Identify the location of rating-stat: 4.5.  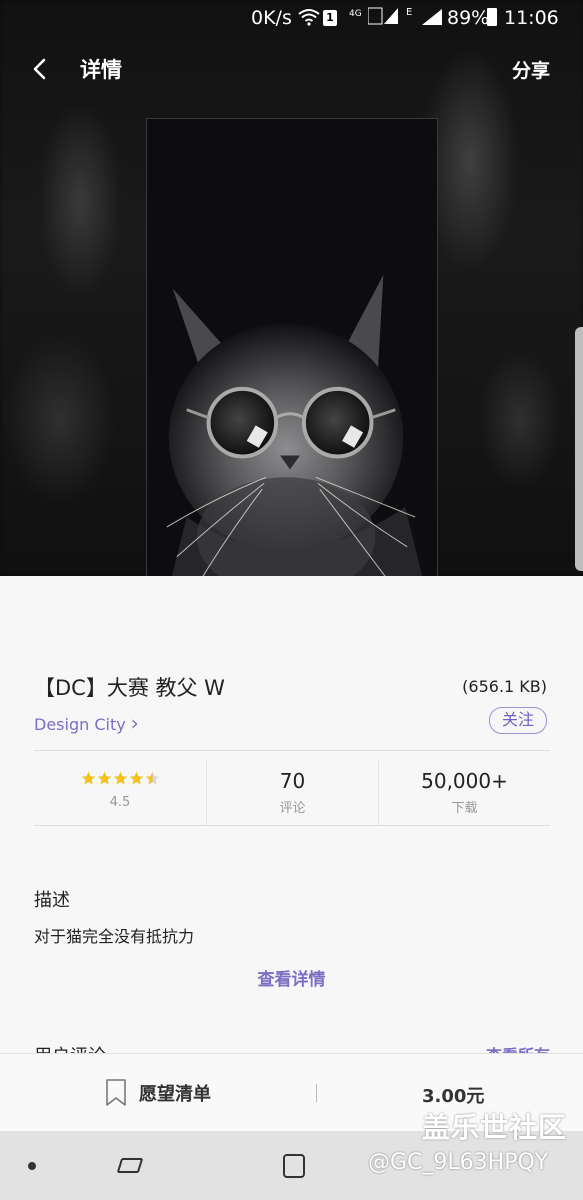
(120, 793).